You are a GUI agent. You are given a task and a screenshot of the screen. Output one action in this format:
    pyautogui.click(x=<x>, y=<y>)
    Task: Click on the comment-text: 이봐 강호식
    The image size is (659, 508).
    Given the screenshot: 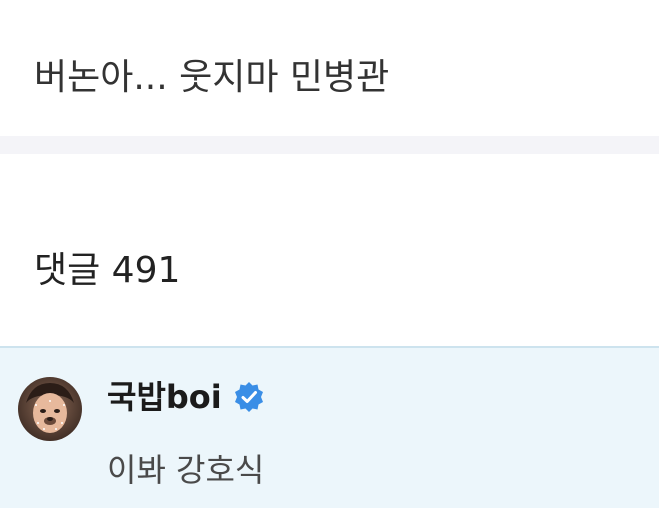 What is the action you would take?
    pyautogui.click(x=186, y=470)
    